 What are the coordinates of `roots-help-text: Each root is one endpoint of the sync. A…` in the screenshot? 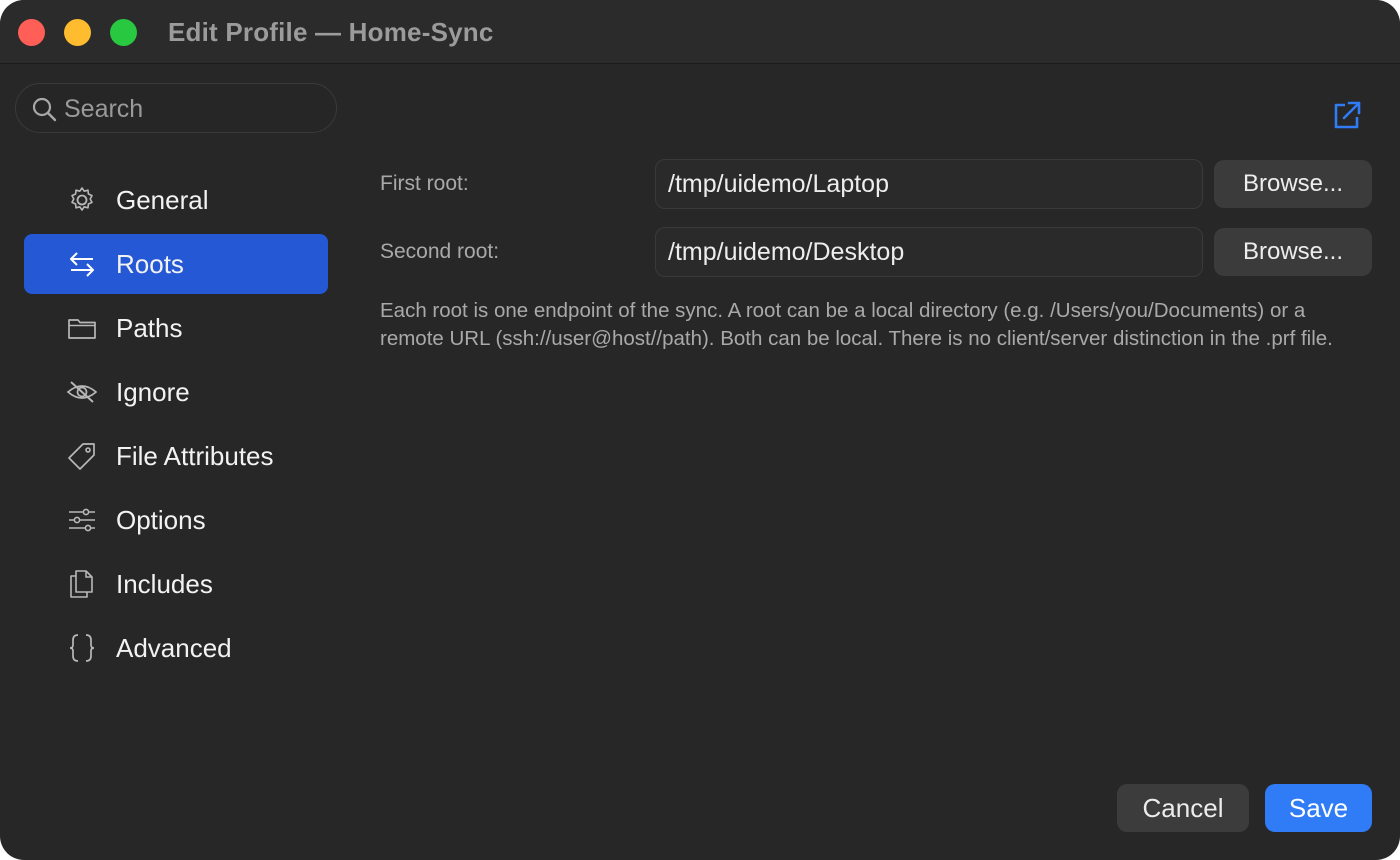 It's located at (856, 324).